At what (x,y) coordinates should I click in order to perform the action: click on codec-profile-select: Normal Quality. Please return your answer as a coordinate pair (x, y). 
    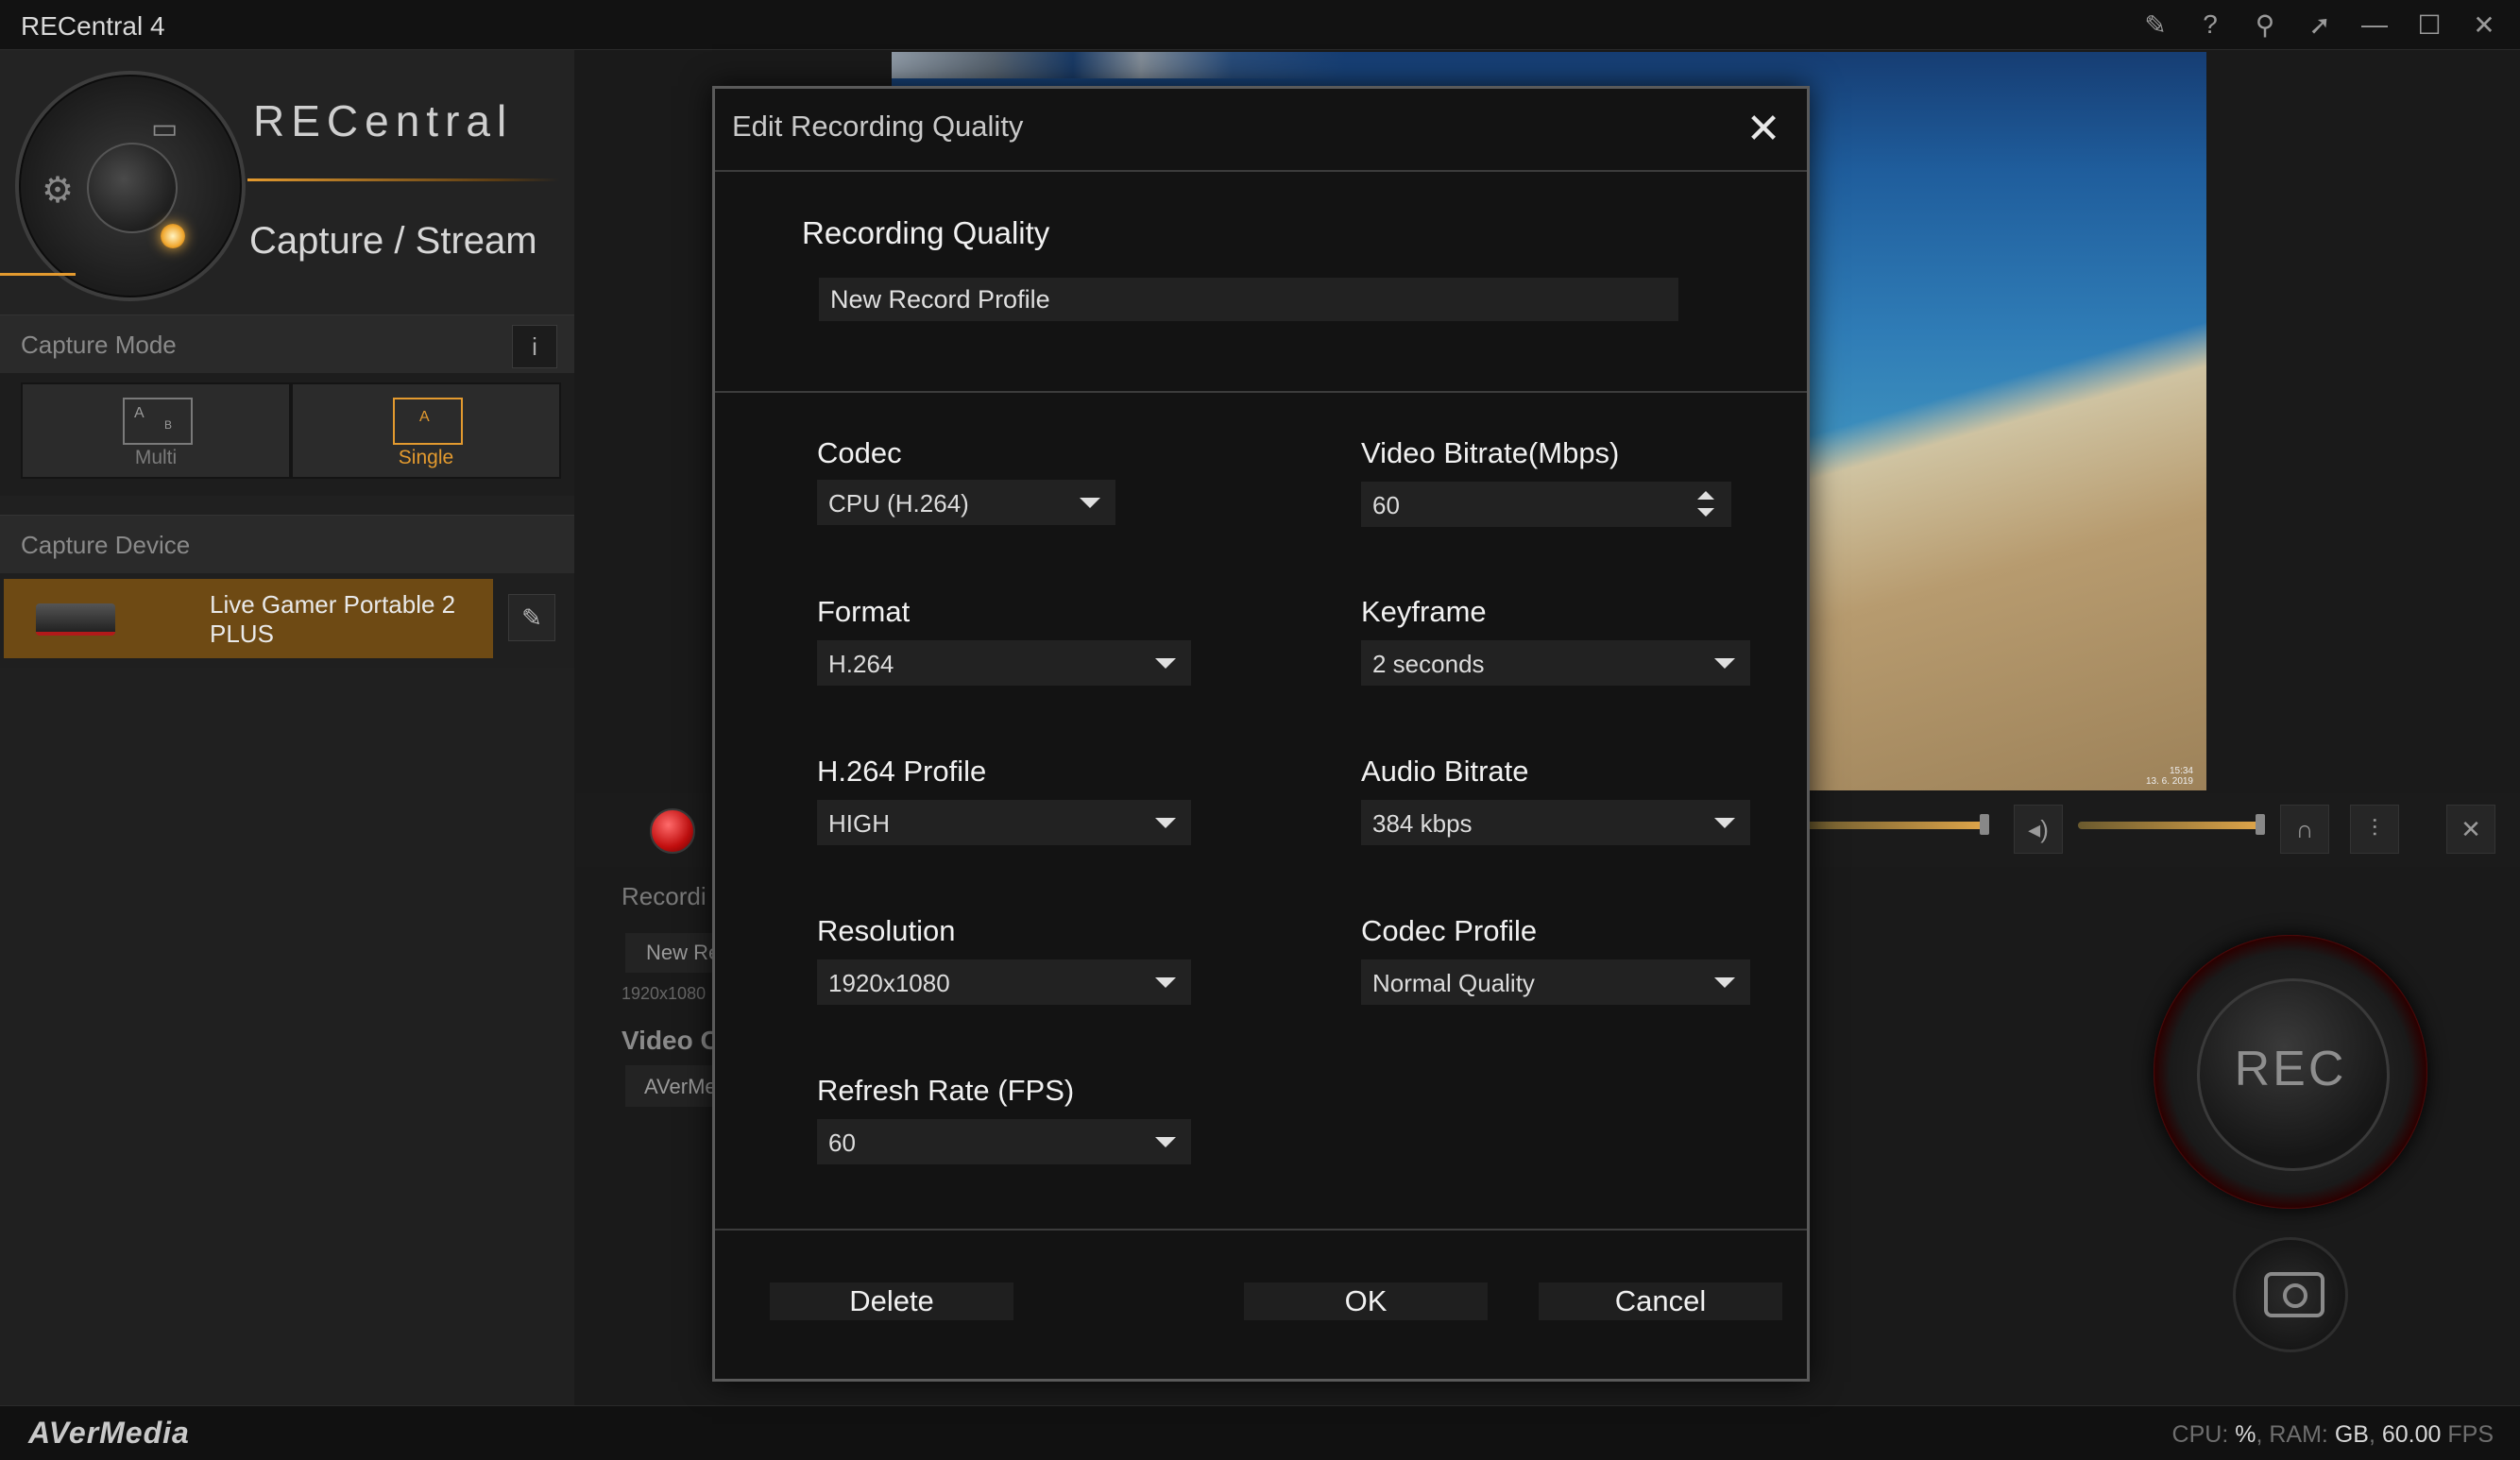
    Looking at the image, I should click on (1556, 982).